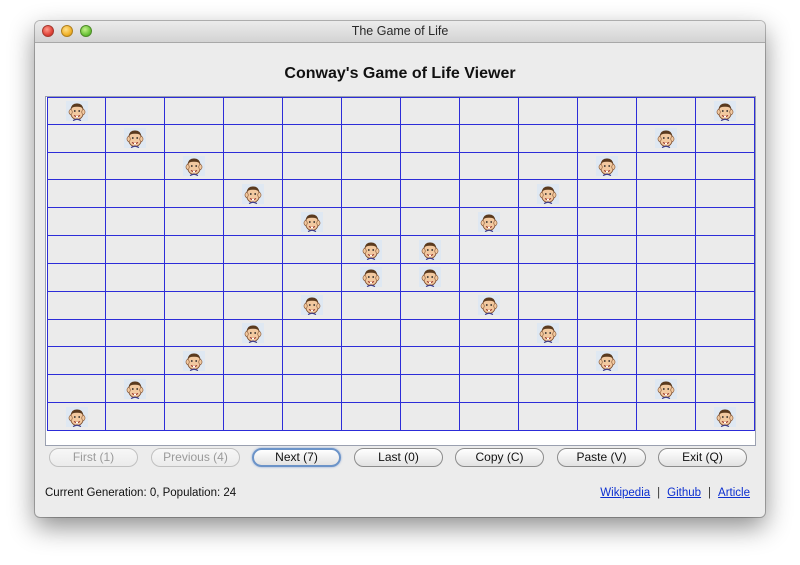 The width and height of the screenshot is (800, 565). Describe the element at coordinates (195, 457) in the screenshot. I see `previous-button: Previous (4)` at that location.